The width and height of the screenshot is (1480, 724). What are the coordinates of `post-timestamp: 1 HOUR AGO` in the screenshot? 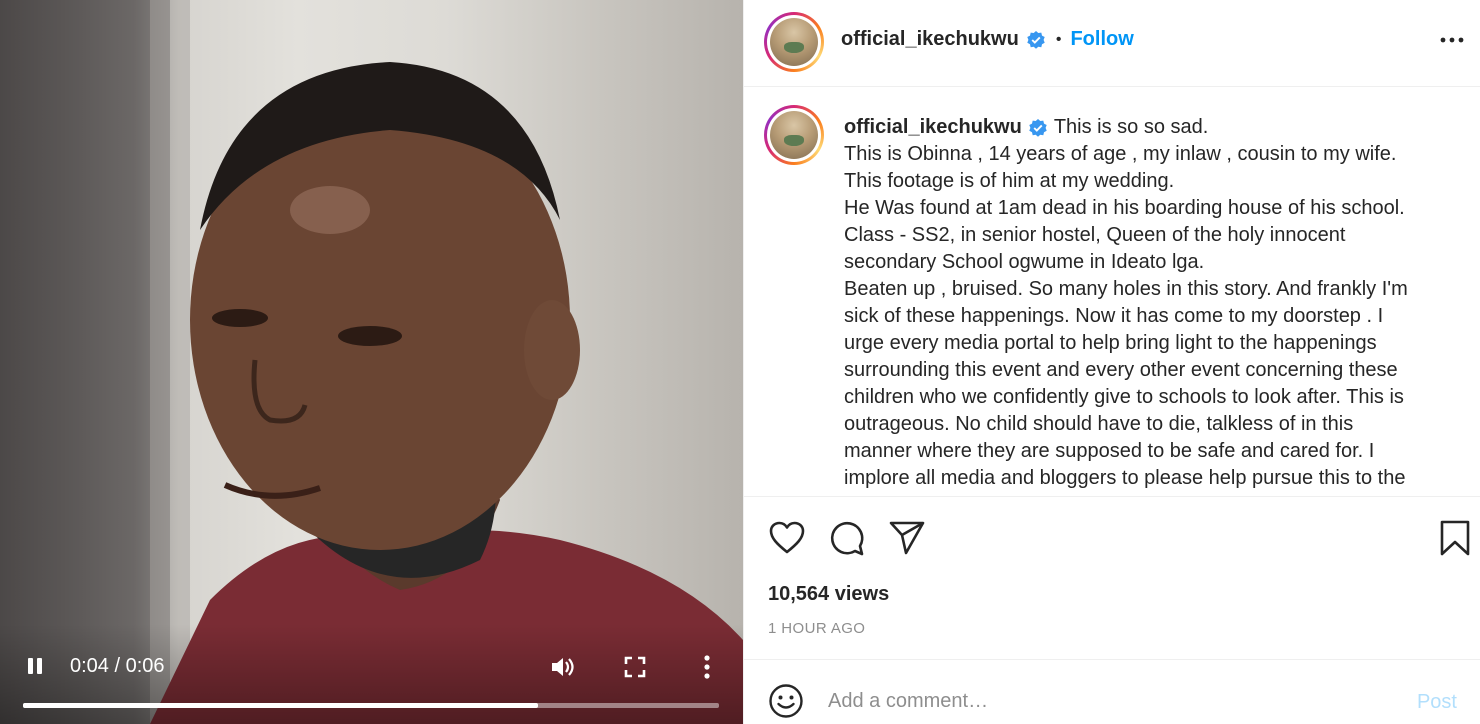 It's located at (816, 628).